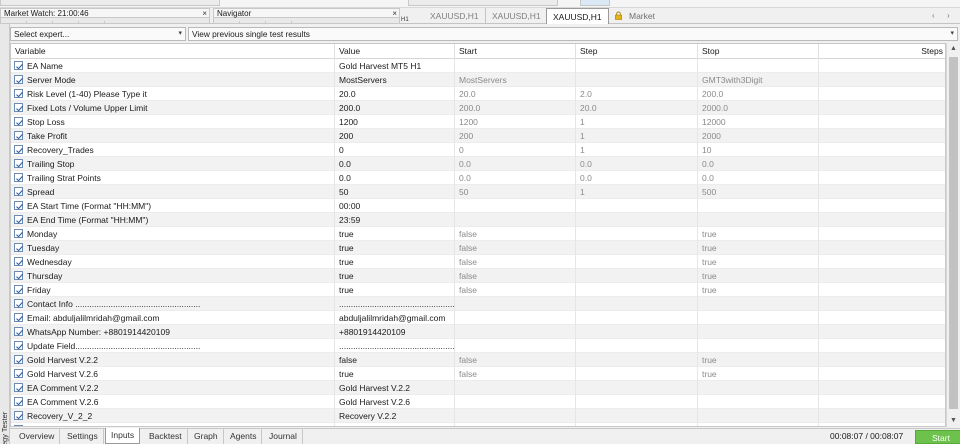 The height and width of the screenshot is (444, 960). What do you see at coordinates (637, 164) in the screenshot?
I see `cell-step: 0.0` at bounding box center [637, 164].